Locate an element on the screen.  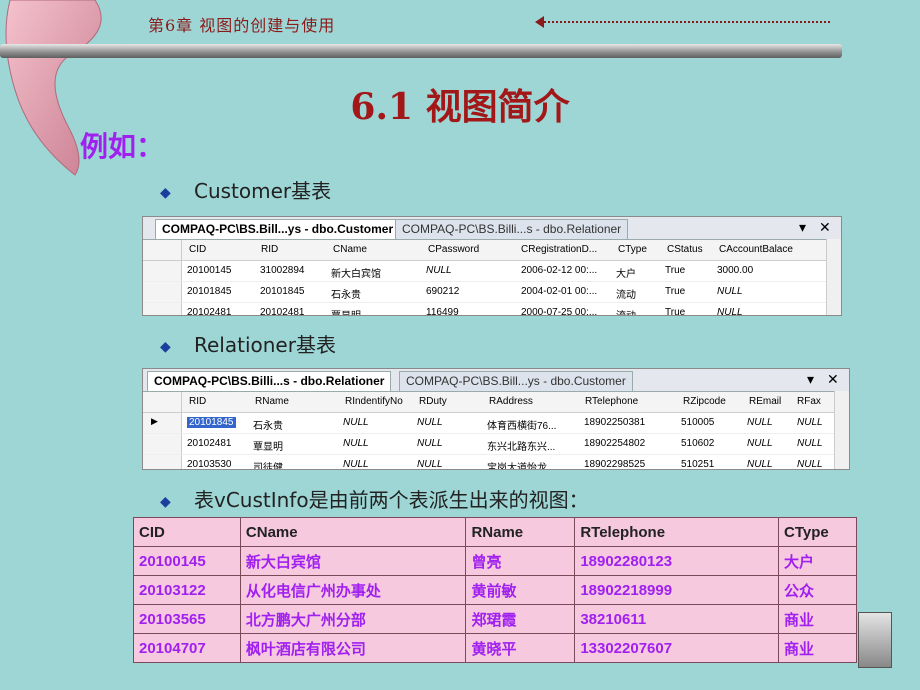
table-cell: 510602 is located at coordinates (697, 443).